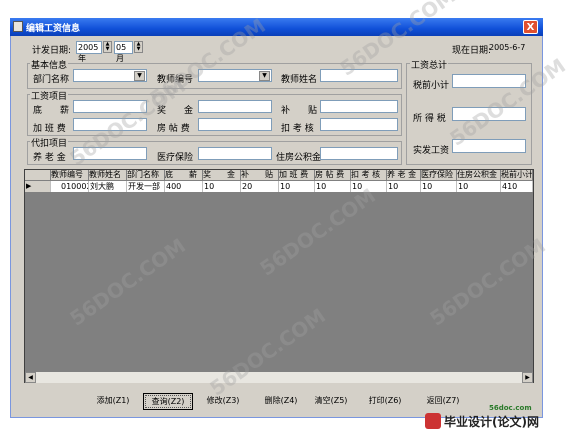 The width and height of the screenshot is (570, 433). Describe the element at coordinates (299, 80) in the screenshot. I see `teacher-name-label: 教师姓名` at that location.